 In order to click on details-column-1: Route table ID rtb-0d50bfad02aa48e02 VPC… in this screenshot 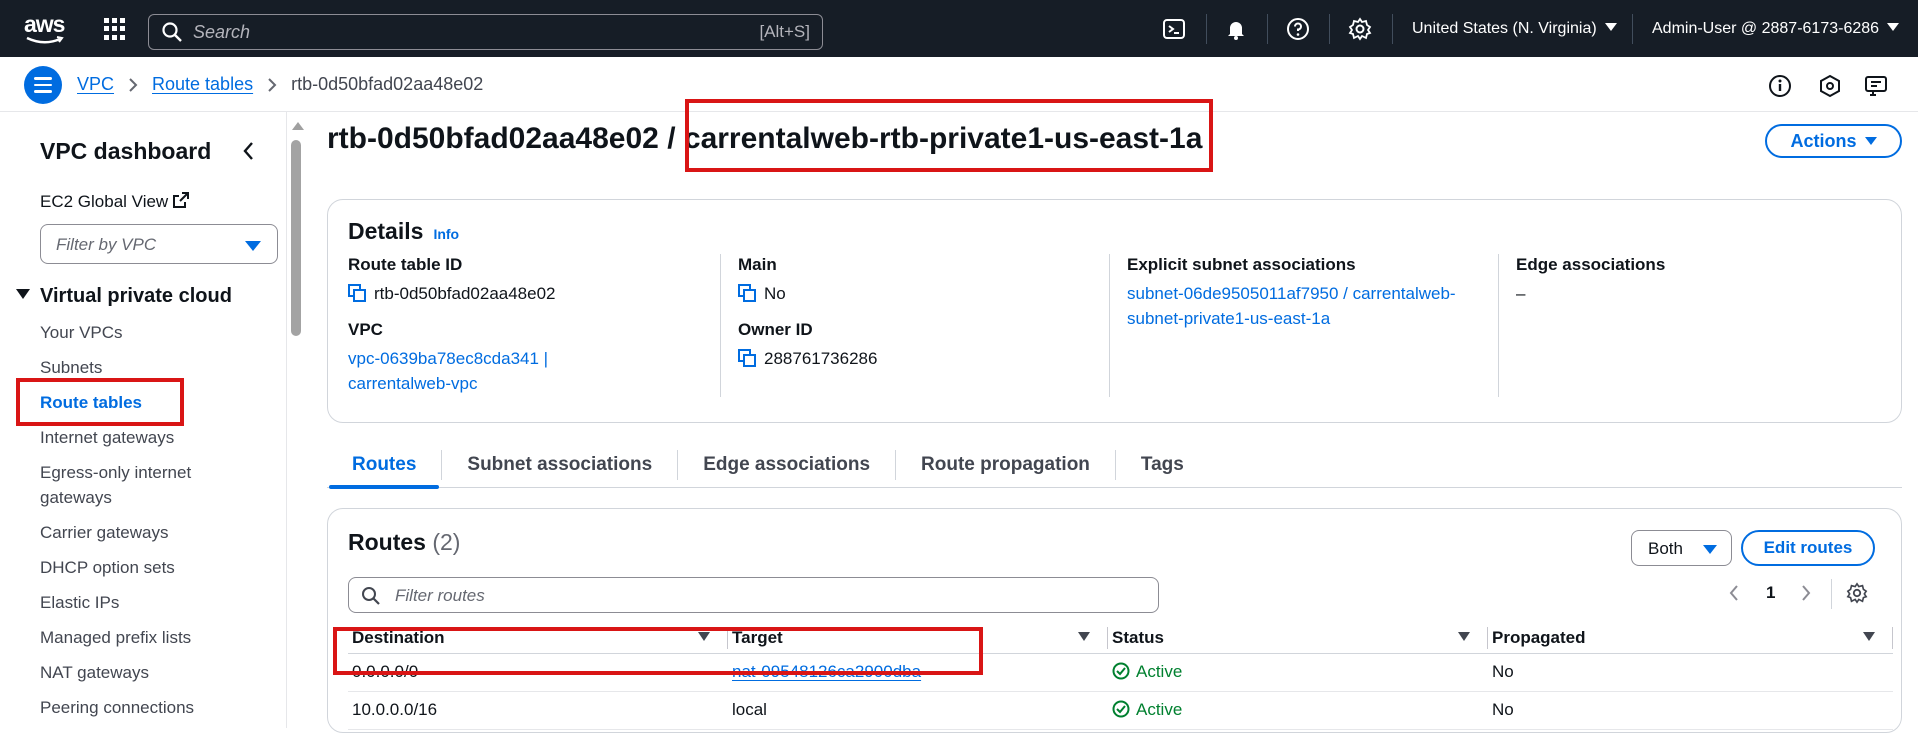, I will do `click(493, 325)`.